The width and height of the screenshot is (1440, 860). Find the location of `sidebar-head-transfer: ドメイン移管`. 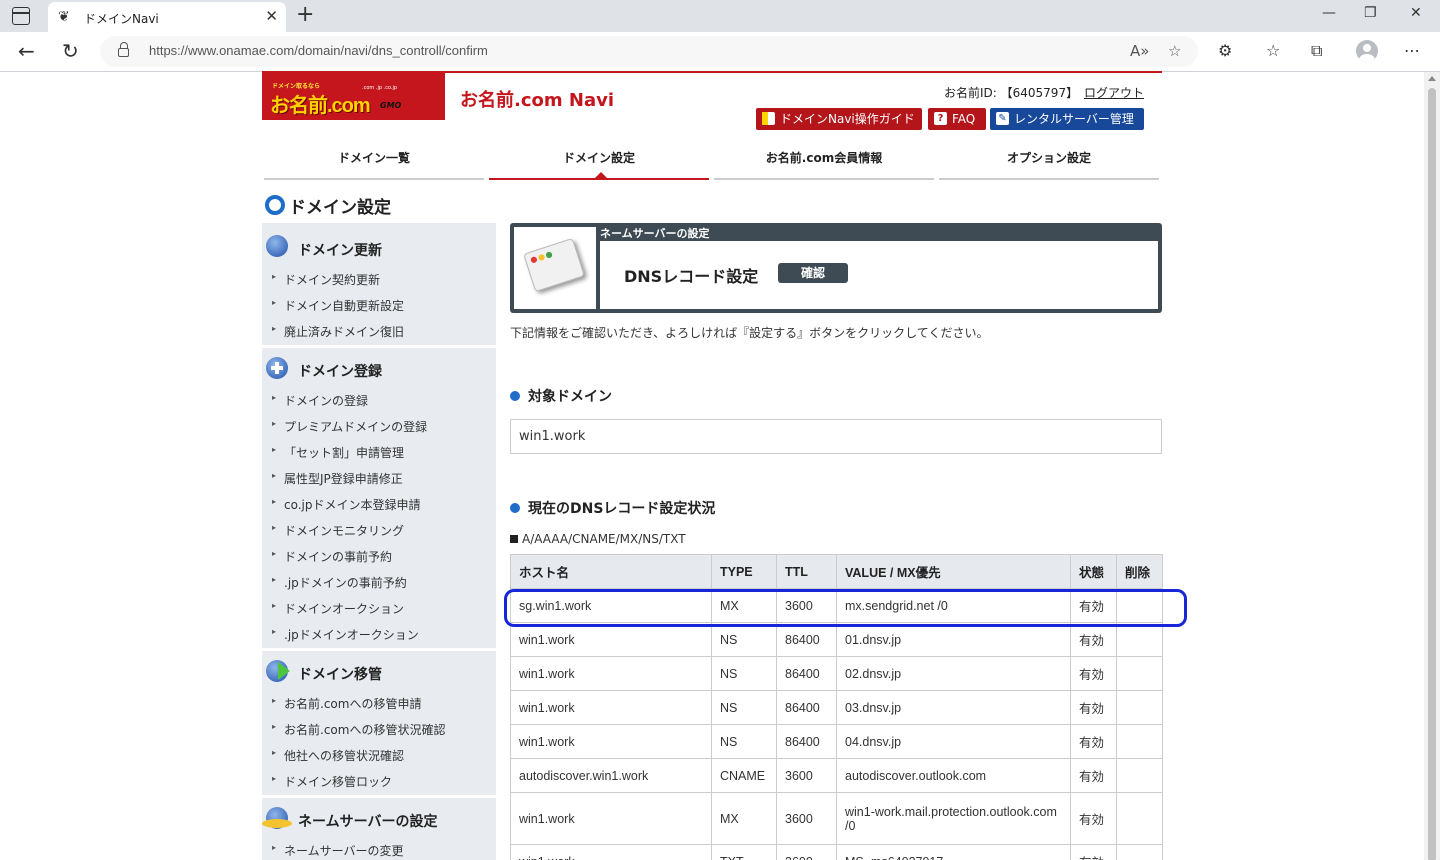

sidebar-head-transfer: ドメイン移管 is located at coordinates (340, 674).